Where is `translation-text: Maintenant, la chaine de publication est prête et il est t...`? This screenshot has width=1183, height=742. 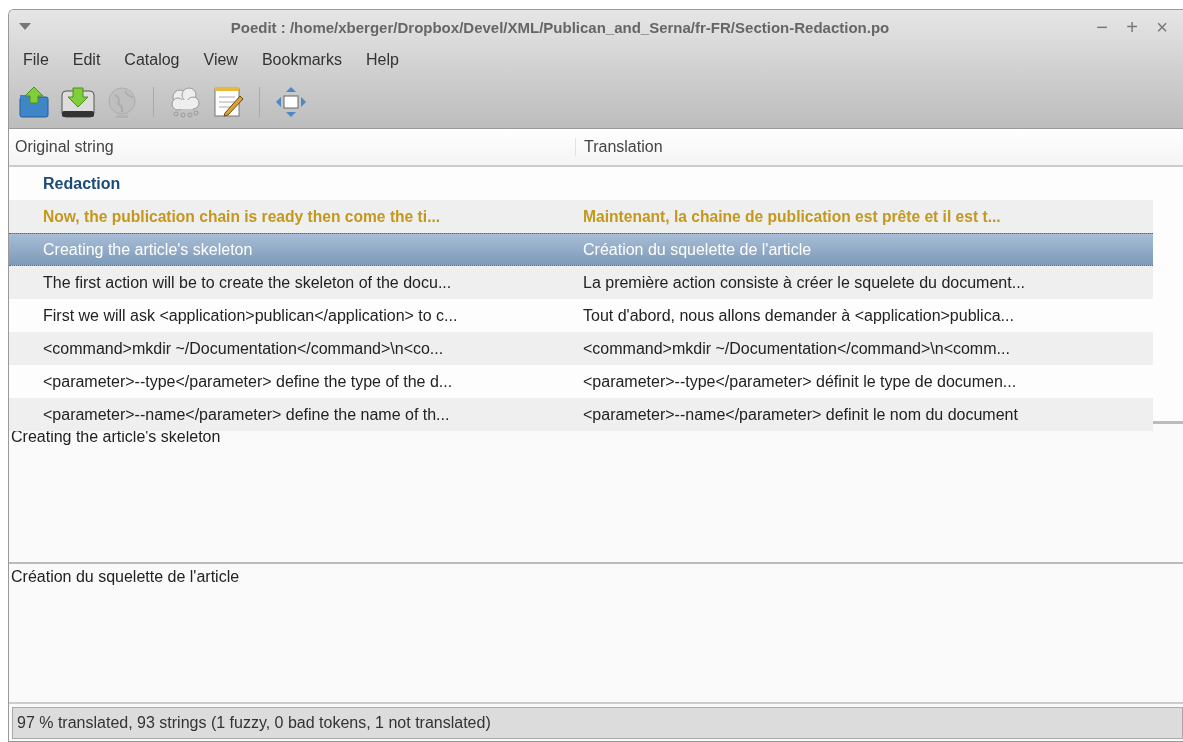 translation-text: Maintenant, la chaine de publication est prête et il est t... is located at coordinates (792, 216).